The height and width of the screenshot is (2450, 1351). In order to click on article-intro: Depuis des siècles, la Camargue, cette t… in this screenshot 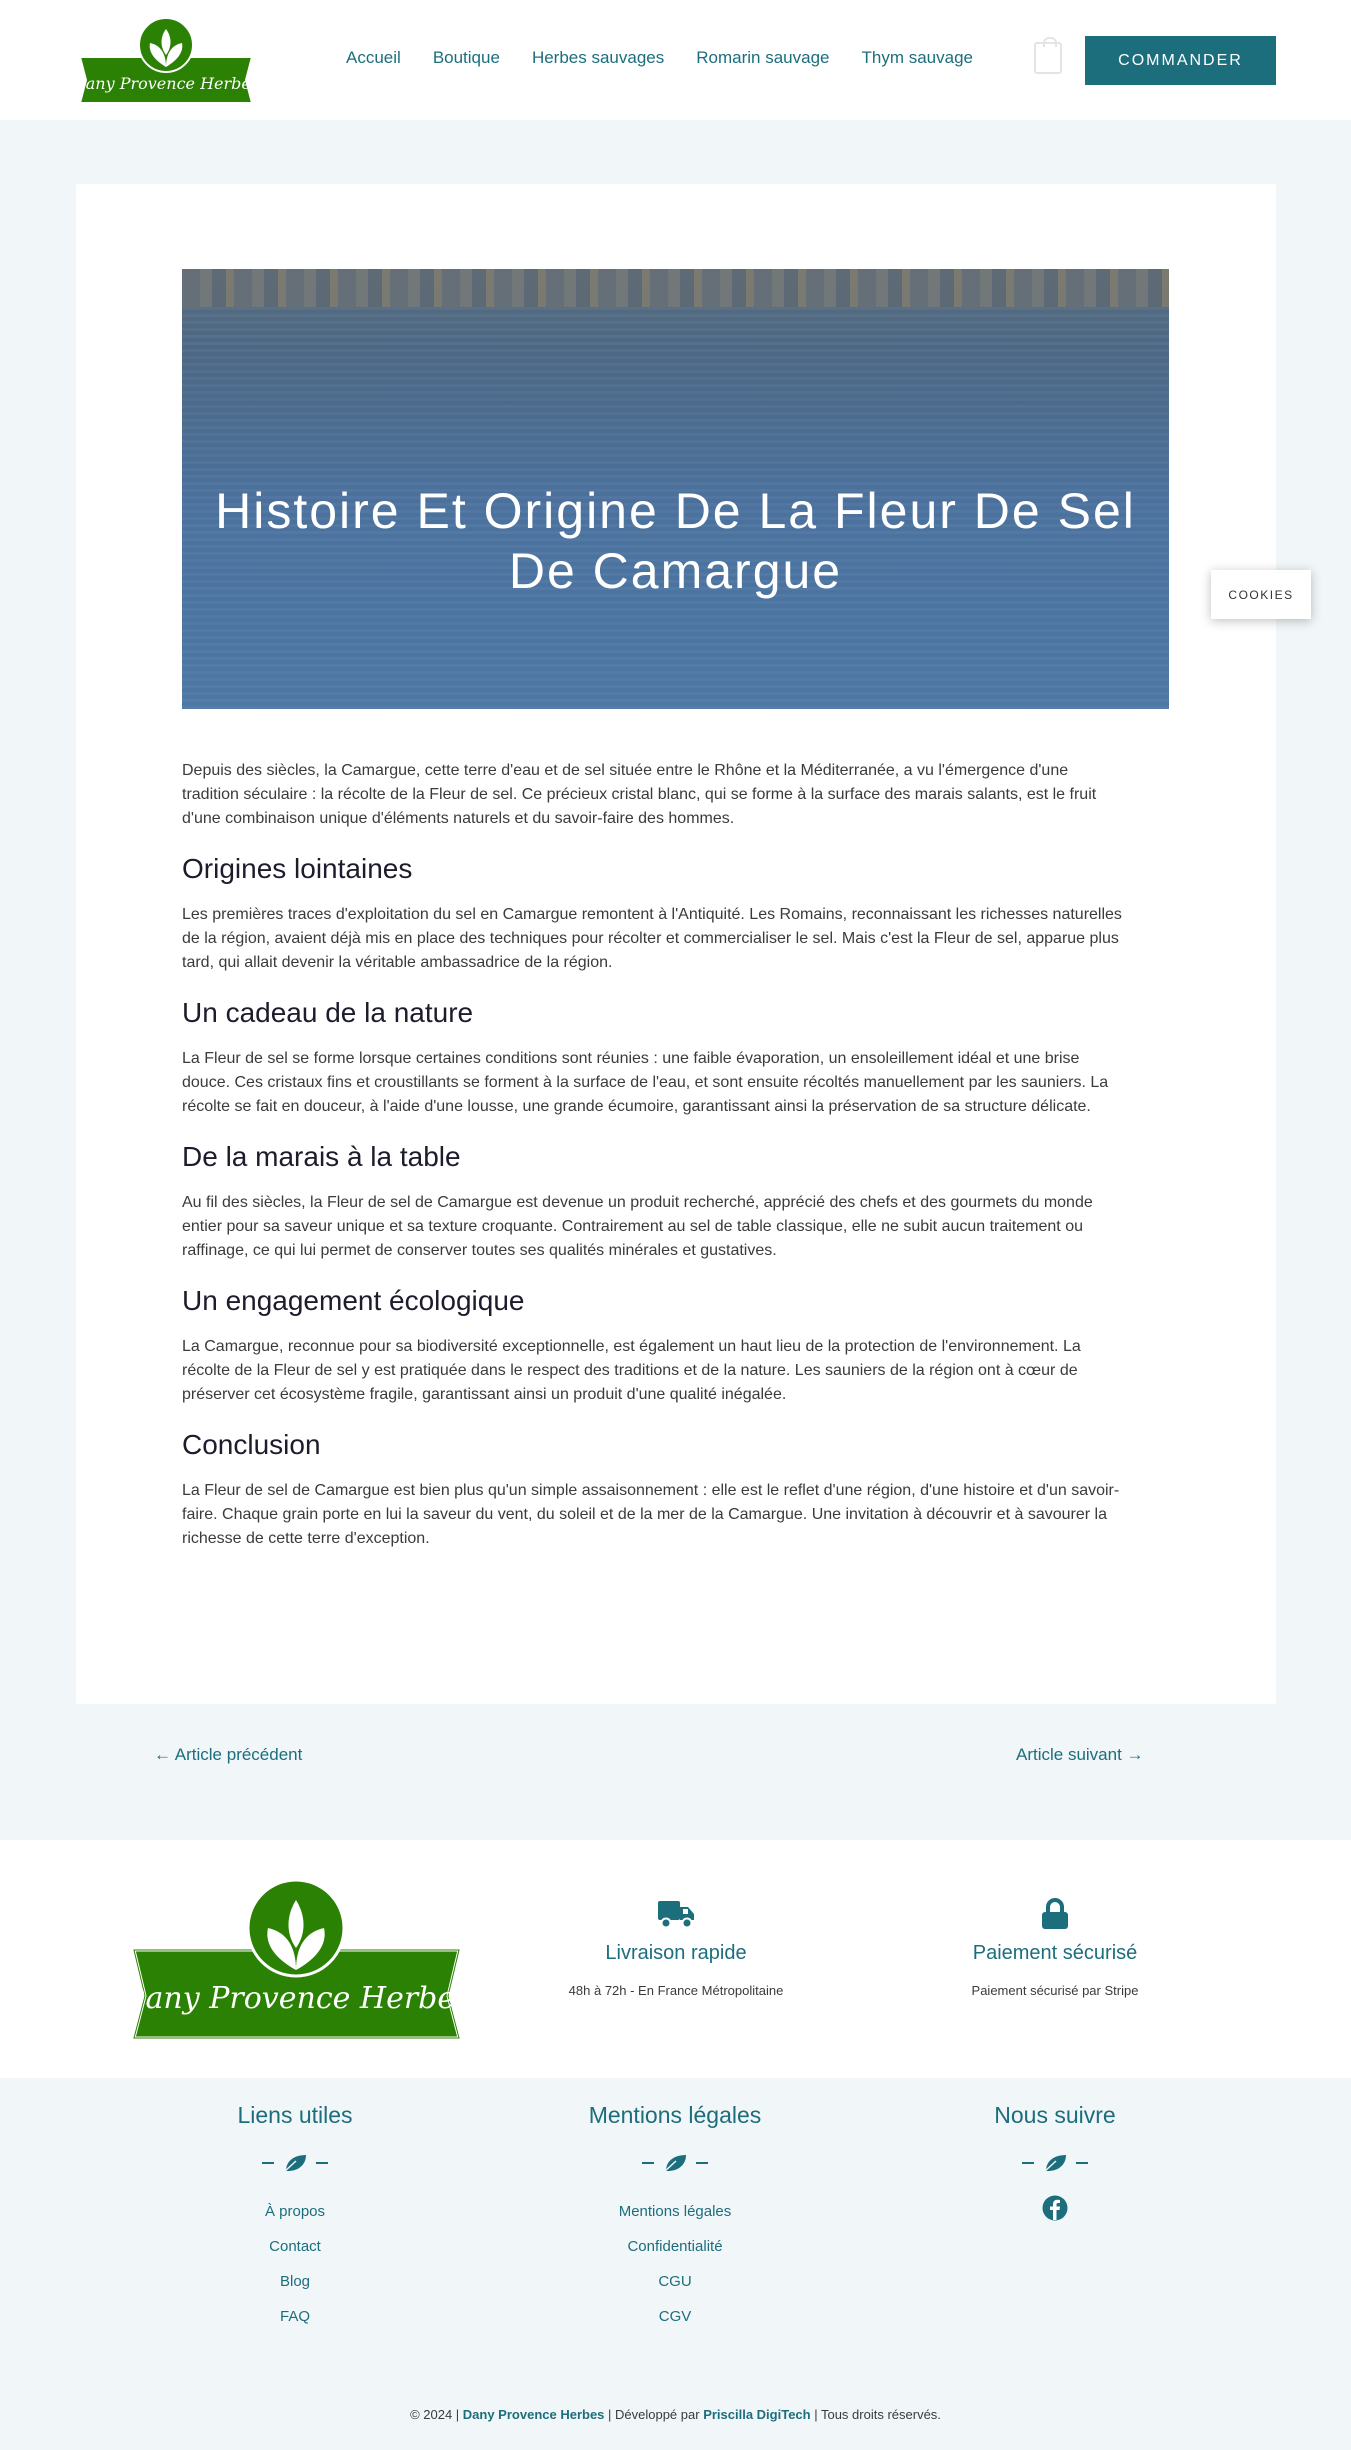, I will do `click(639, 794)`.